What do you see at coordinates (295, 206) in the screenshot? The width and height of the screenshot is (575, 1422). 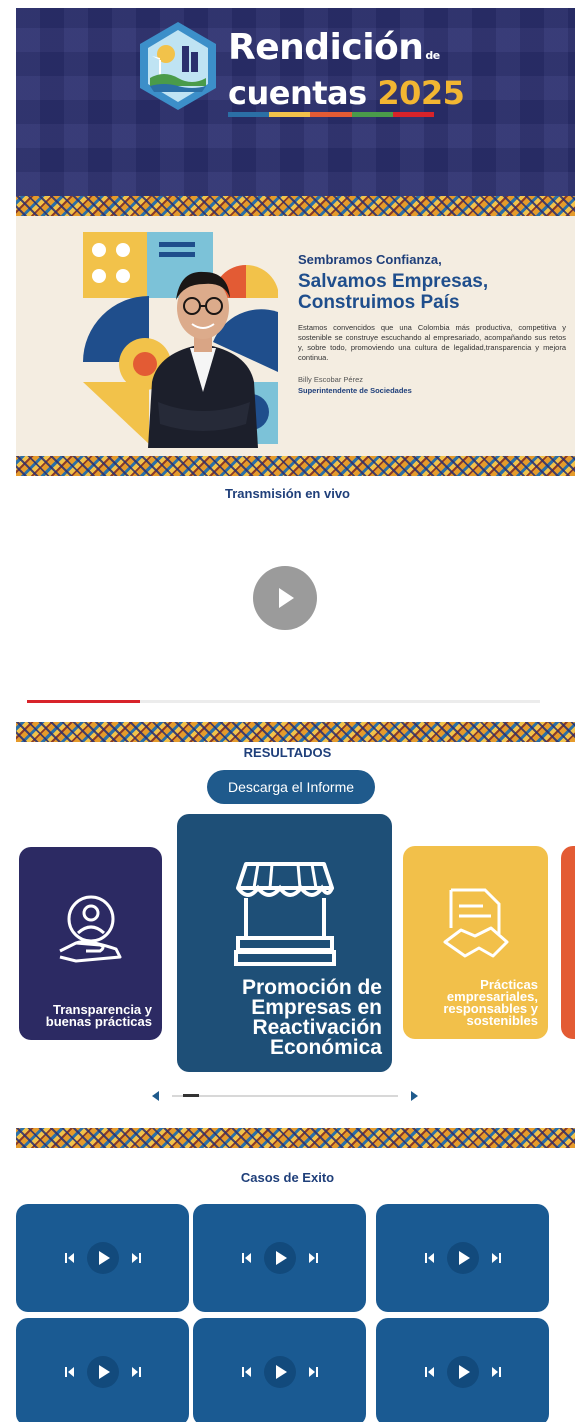 I see `pattern-band-top` at bounding box center [295, 206].